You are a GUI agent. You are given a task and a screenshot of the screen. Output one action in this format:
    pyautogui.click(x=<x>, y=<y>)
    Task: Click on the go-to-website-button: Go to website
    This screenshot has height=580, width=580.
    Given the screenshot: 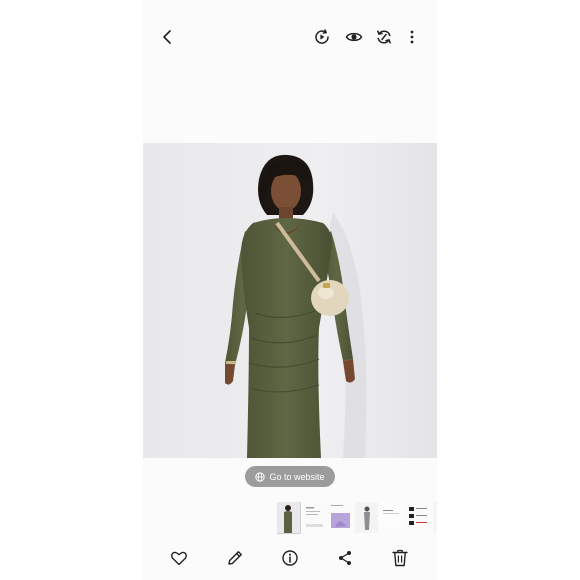 What is the action you would take?
    pyautogui.click(x=290, y=476)
    